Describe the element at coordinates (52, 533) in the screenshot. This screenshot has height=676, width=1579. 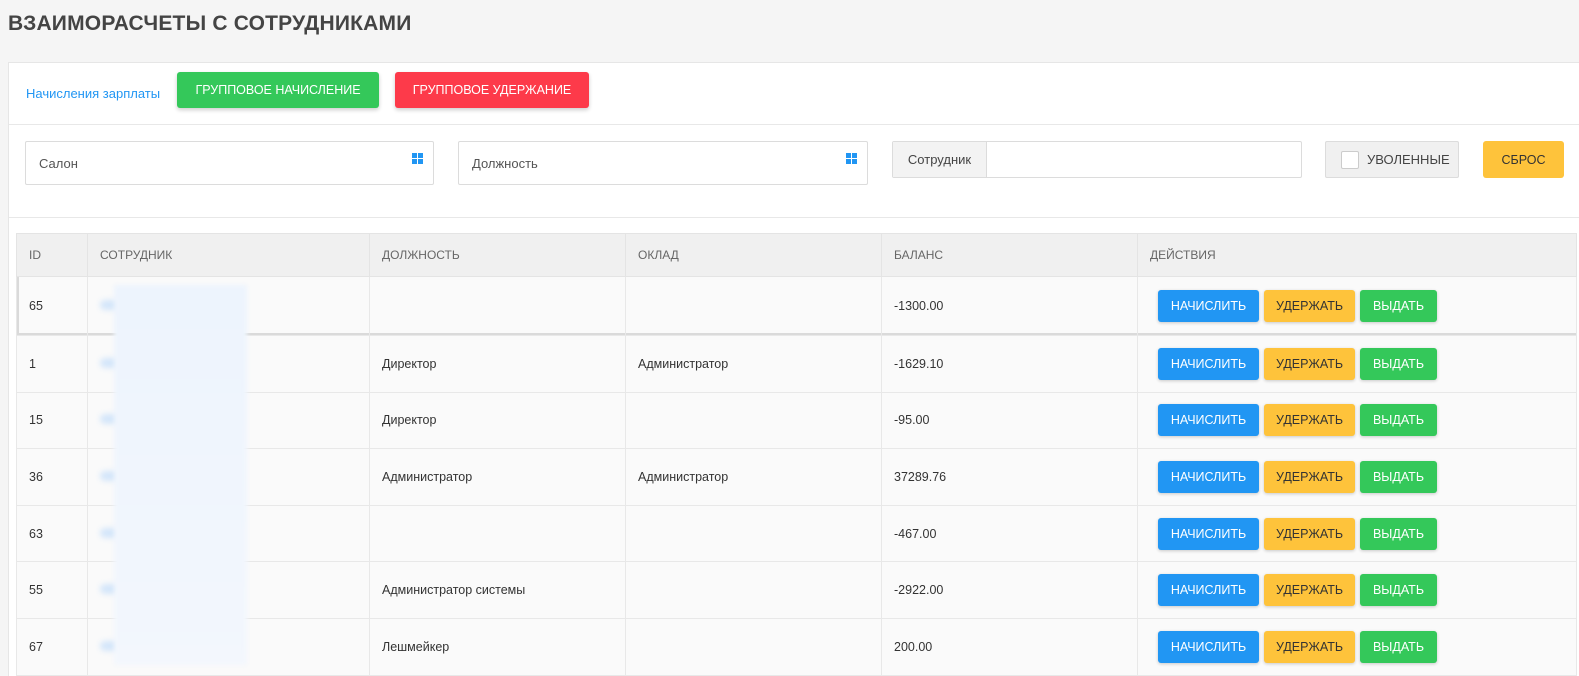
I see `cell-id: 63` at that location.